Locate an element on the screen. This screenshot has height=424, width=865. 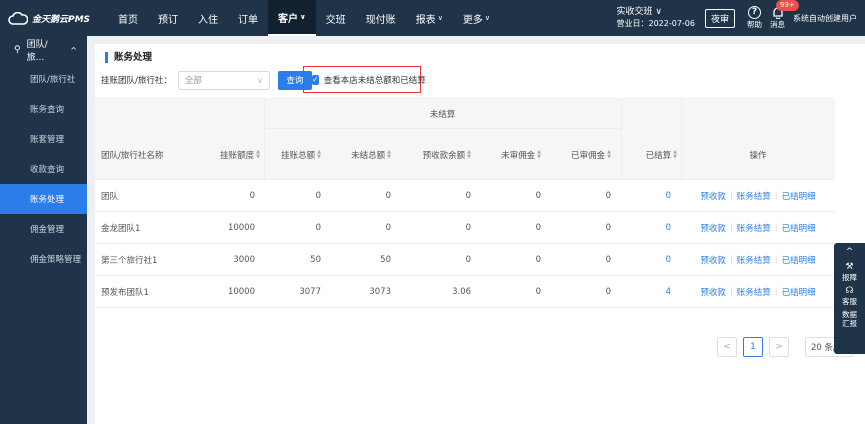
nav-item-label: 入住 is located at coordinates (208, 20).